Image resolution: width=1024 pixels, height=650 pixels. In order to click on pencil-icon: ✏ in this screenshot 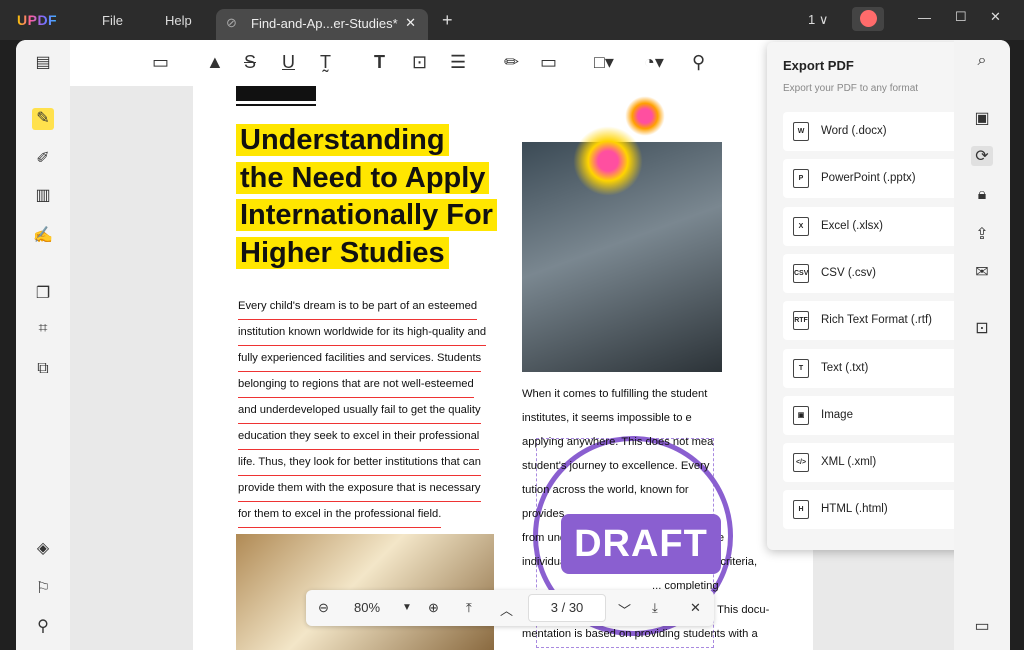, I will do `click(511, 62)`.